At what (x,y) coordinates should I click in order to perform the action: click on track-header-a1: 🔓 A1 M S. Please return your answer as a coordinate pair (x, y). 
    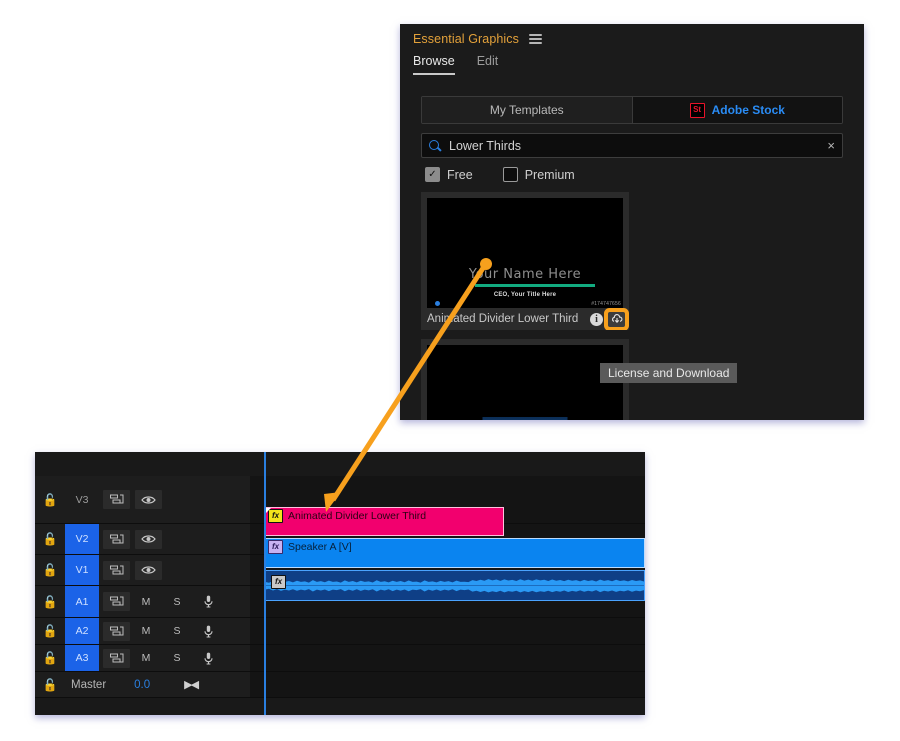
    Looking at the image, I should click on (142, 602).